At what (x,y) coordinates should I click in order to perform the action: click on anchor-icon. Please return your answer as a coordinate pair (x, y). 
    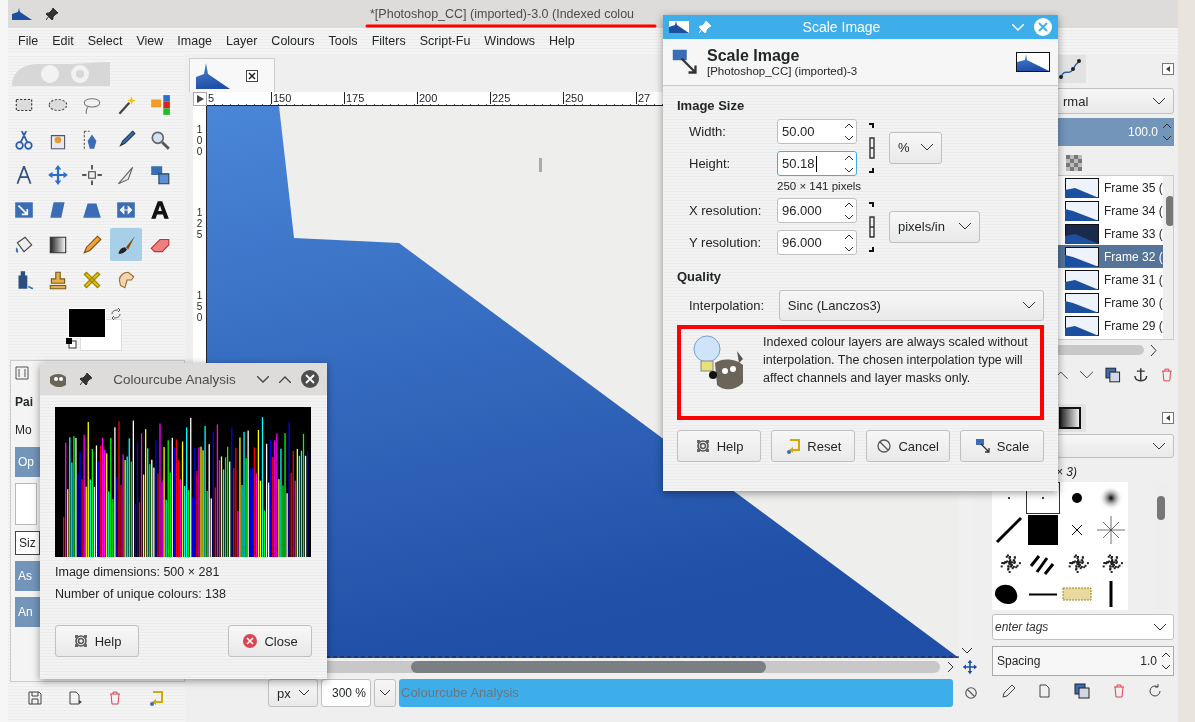
    Looking at the image, I should click on (1140, 375).